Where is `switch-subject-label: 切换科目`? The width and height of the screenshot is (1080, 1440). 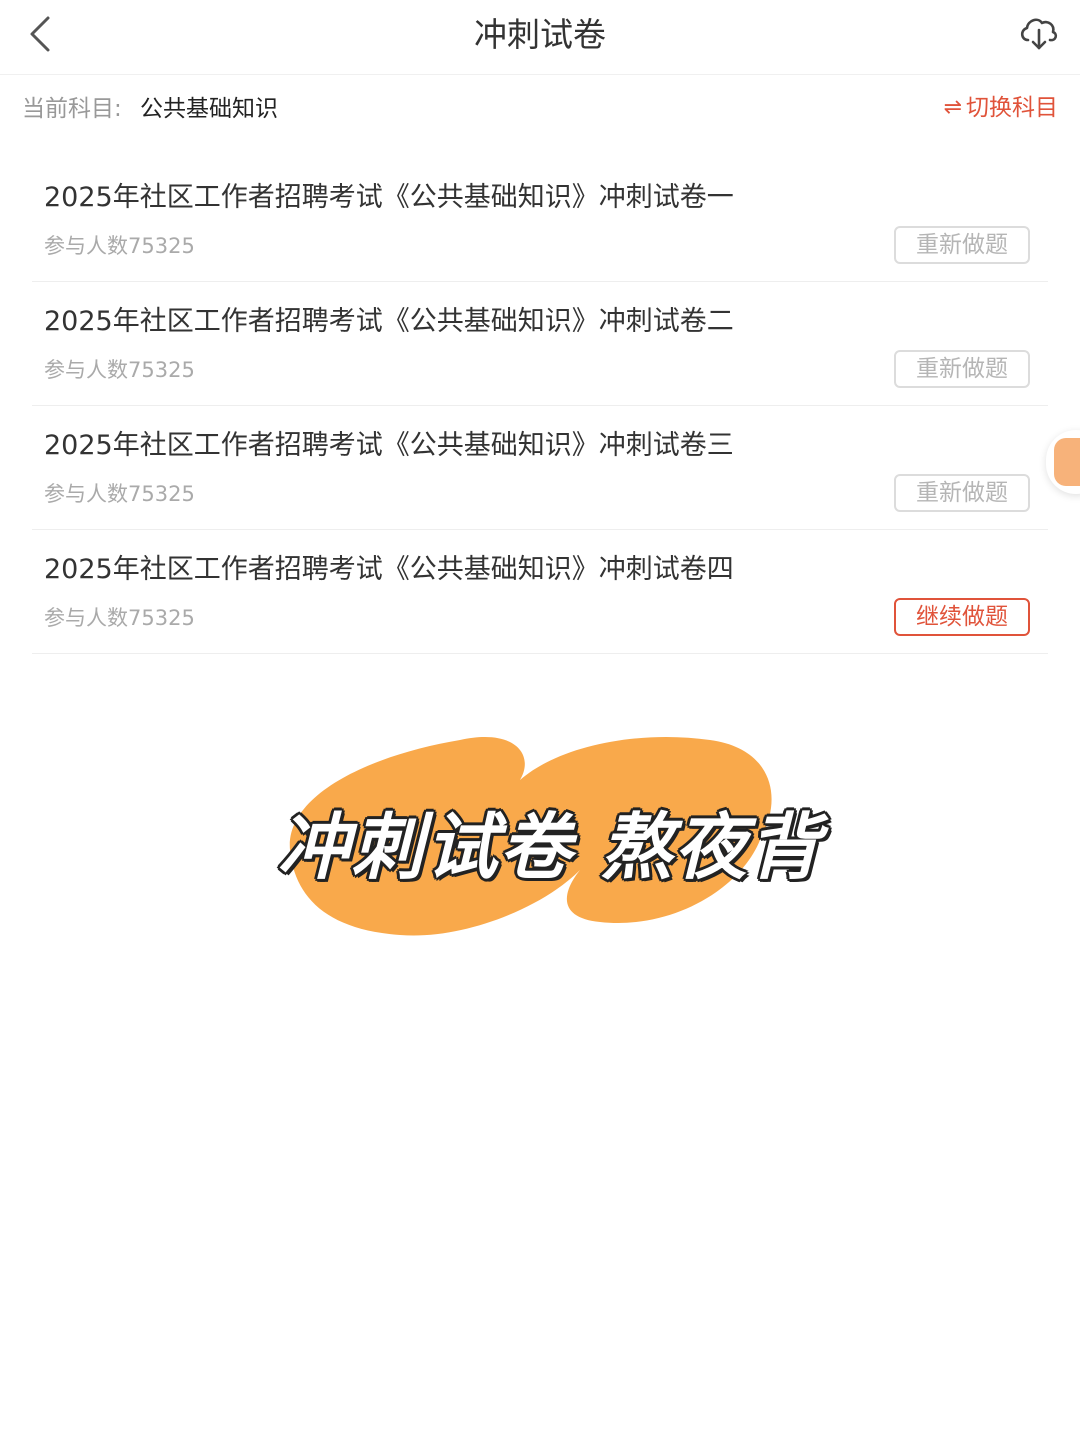
switch-subject-label: 切换科目 is located at coordinates (1012, 108).